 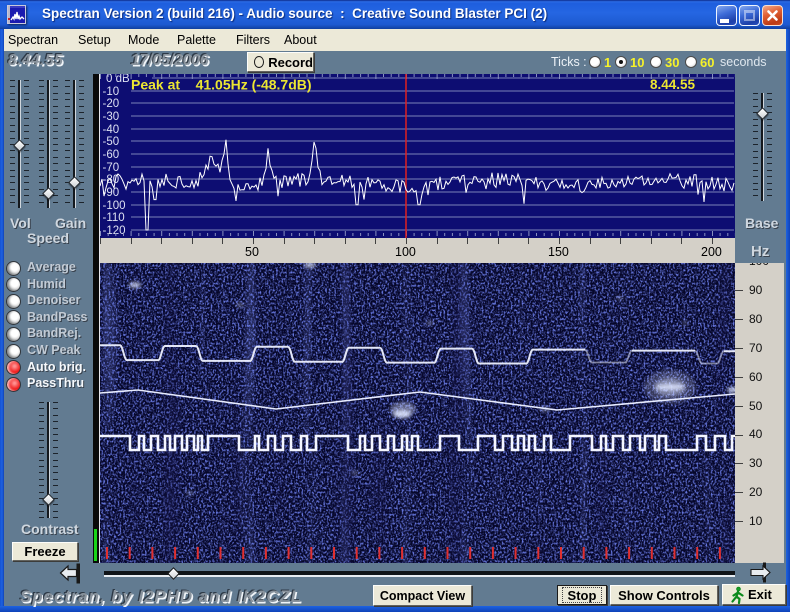 I want to click on svg-text: -110, so click(x=114, y=218).